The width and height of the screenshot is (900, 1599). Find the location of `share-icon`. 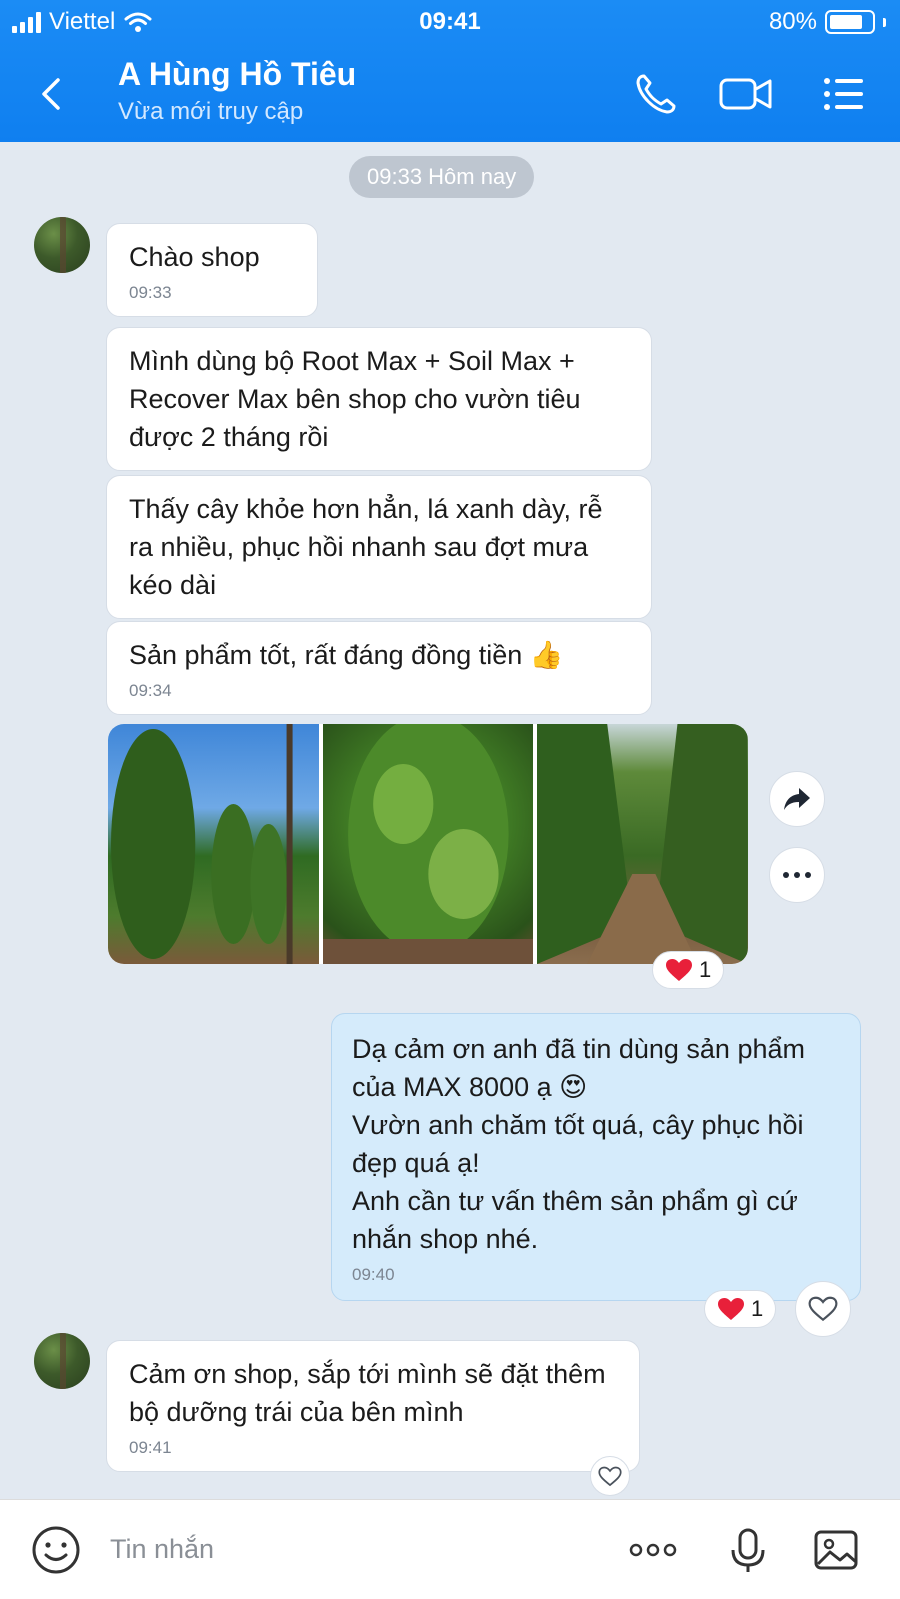

share-icon is located at coordinates (797, 799).